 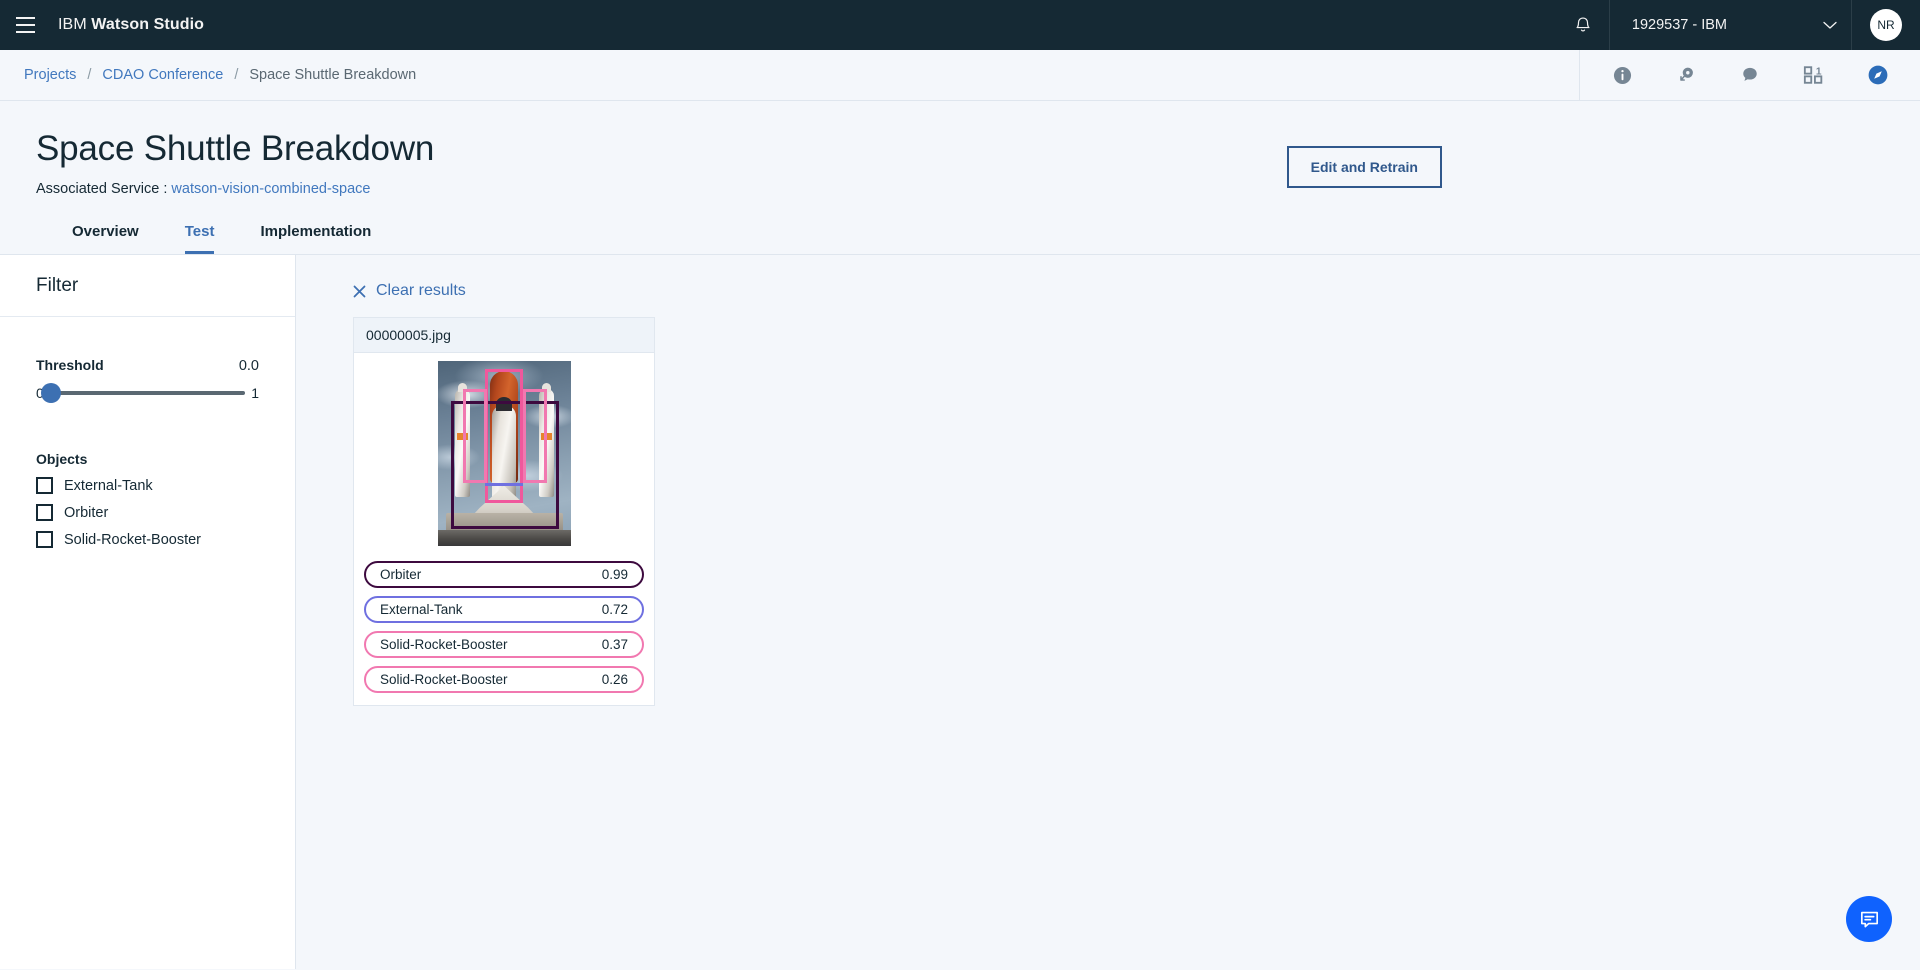 I want to click on solid-rocket-booster-right-graphic, so click(x=546, y=439).